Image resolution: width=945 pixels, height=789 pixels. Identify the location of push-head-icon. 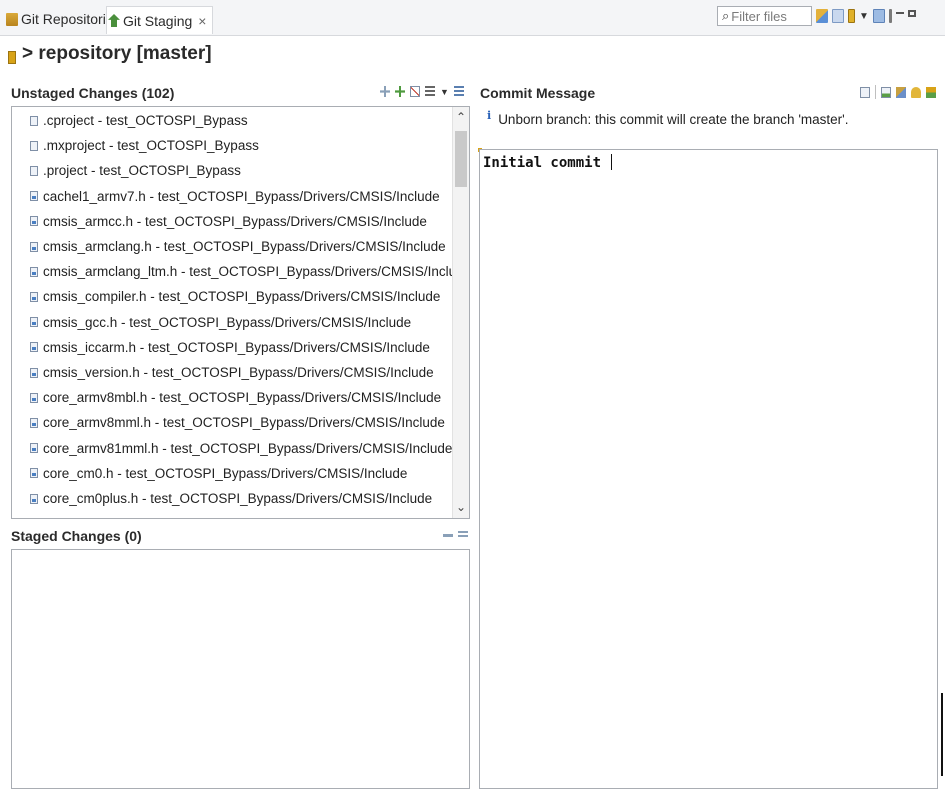
(822, 16).